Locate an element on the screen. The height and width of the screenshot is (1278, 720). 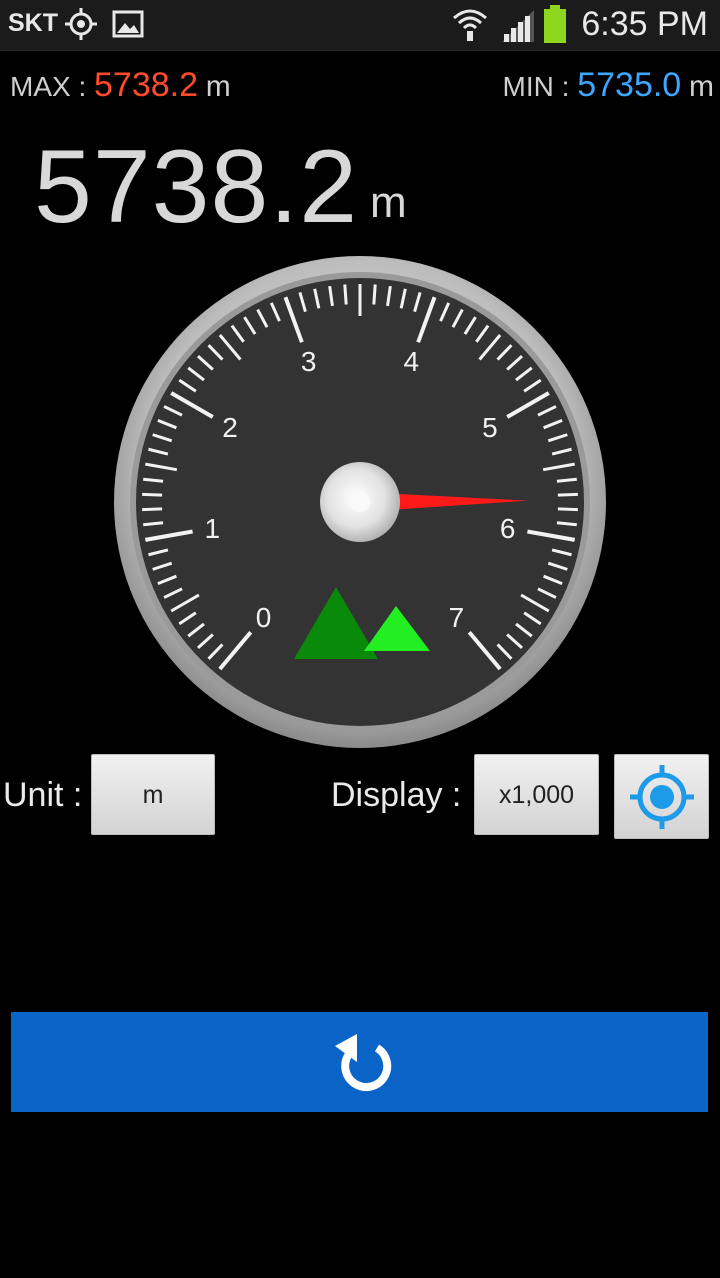
gauge-hub-center is located at coordinates (360, 502).